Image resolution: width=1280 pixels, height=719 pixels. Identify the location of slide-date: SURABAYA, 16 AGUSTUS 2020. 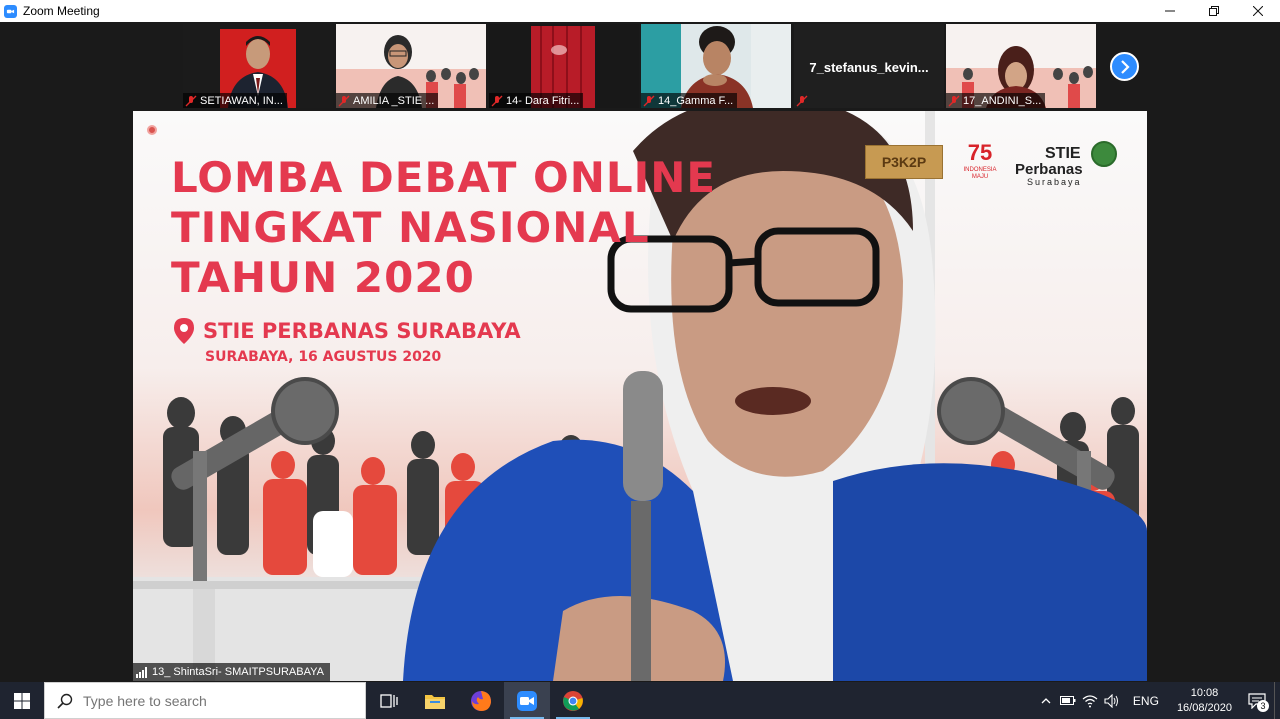
(323, 357).